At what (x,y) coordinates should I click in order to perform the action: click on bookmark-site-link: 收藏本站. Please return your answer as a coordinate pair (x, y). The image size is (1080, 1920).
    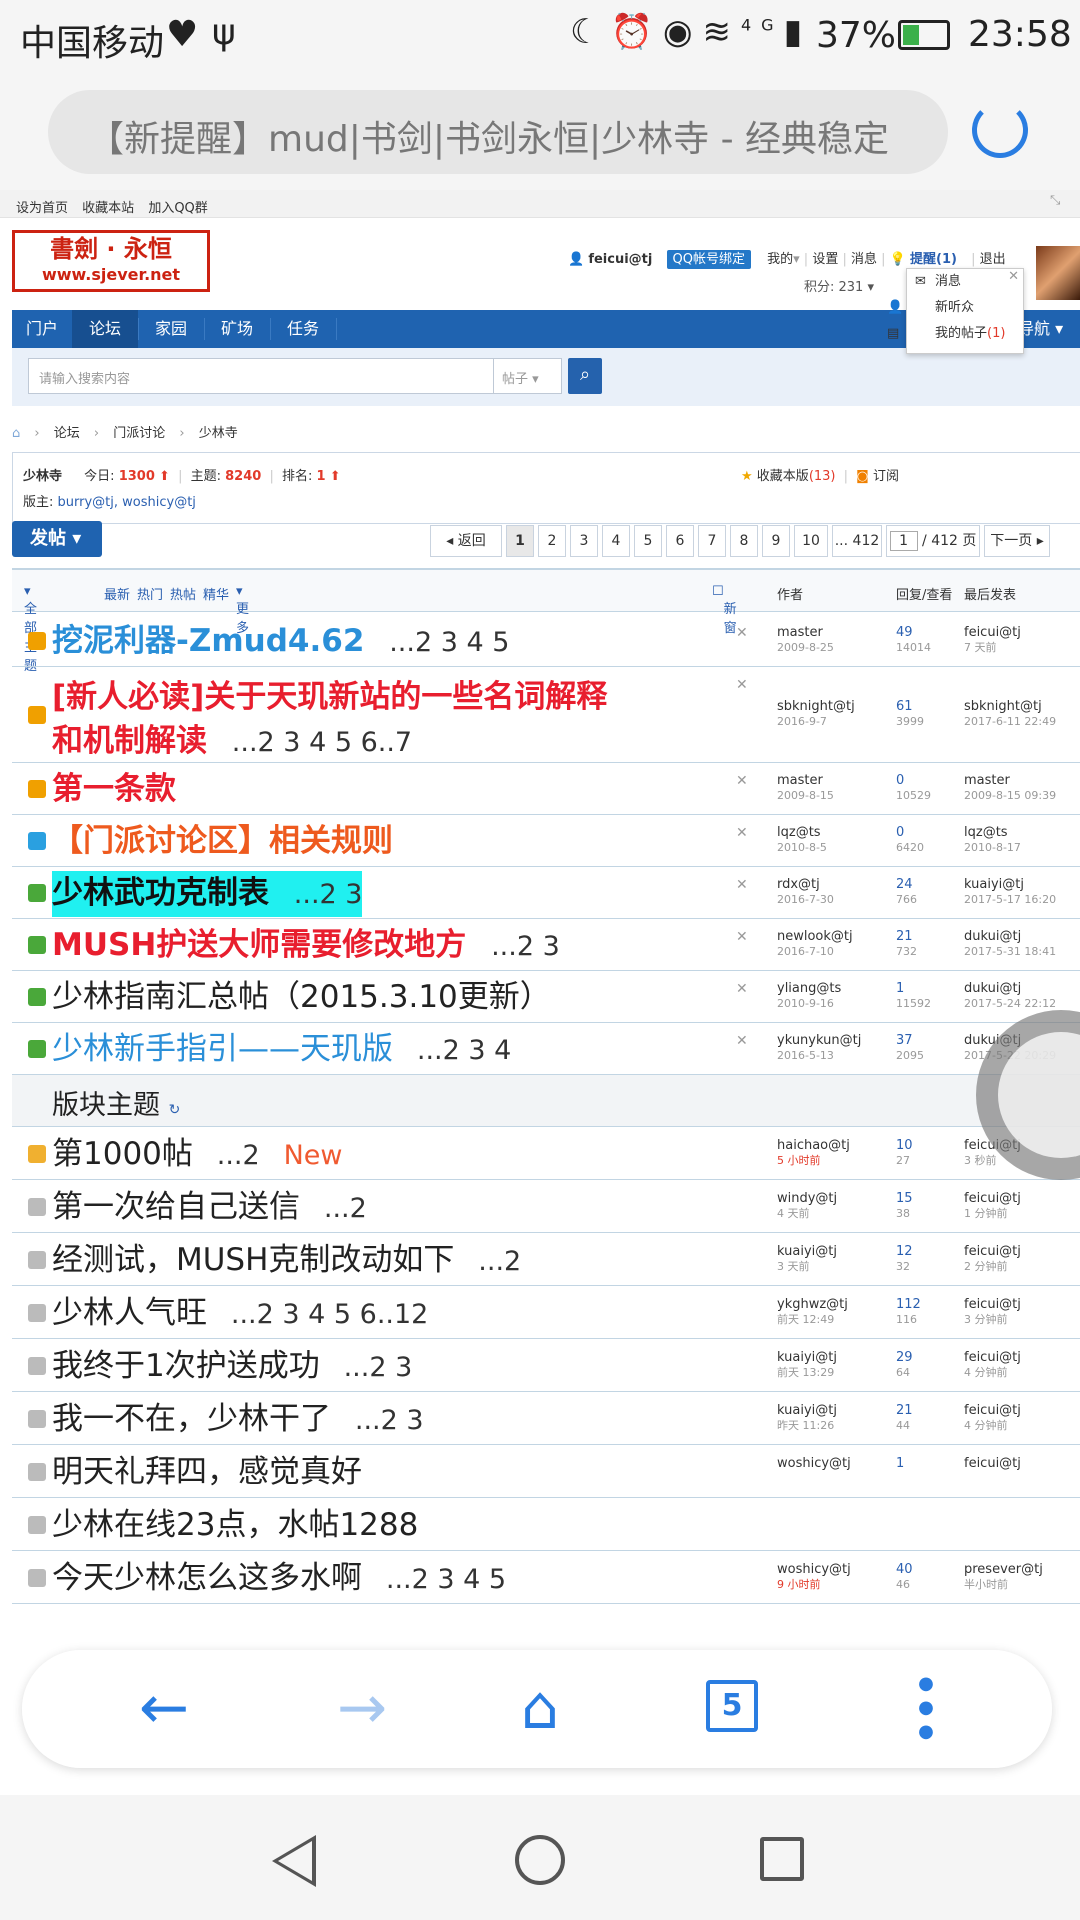
    Looking at the image, I should click on (108, 208).